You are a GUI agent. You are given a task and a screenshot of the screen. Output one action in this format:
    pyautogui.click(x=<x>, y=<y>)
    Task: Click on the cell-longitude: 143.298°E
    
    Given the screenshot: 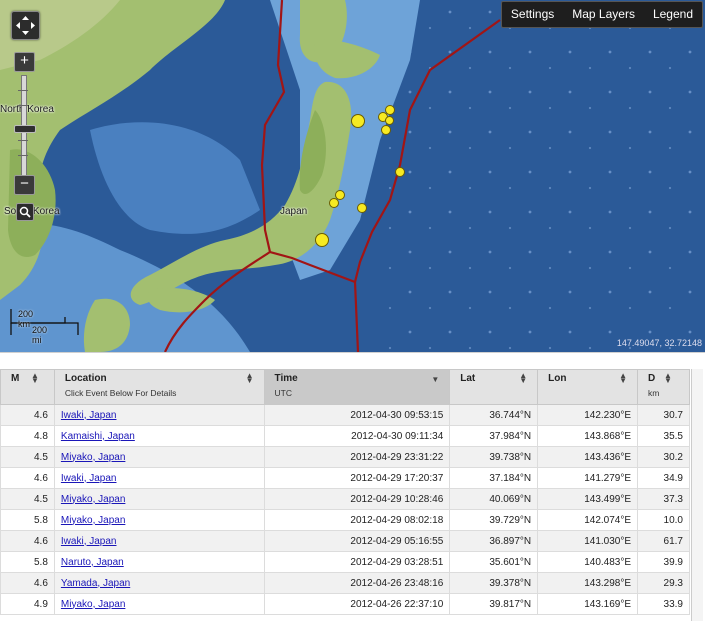 What is the action you would take?
    pyautogui.click(x=588, y=583)
    